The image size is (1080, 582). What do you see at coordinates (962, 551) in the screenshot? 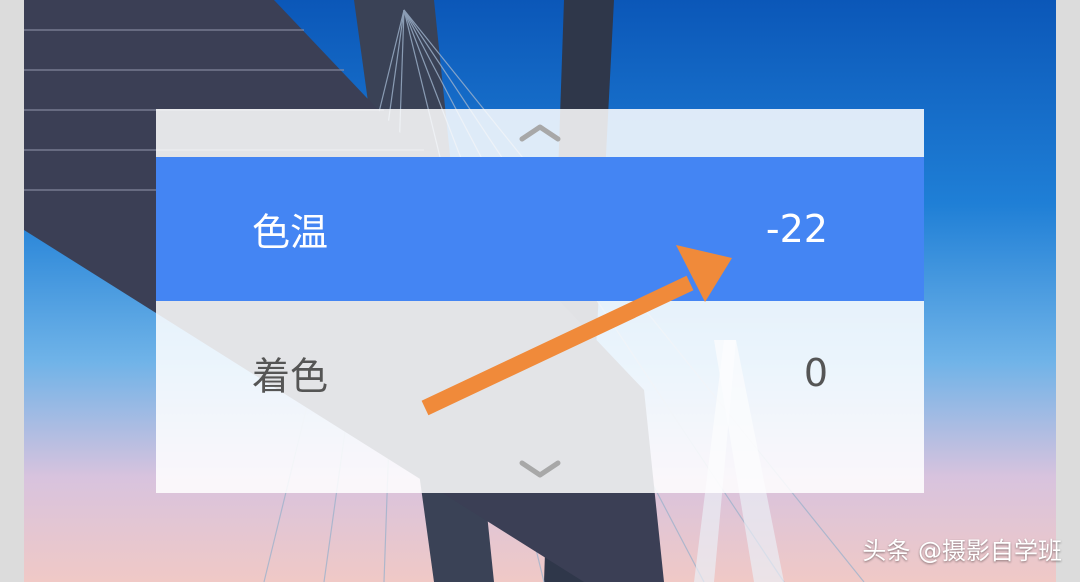
I see `watermark: 头条 @摄影自学班` at bounding box center [962, 551].